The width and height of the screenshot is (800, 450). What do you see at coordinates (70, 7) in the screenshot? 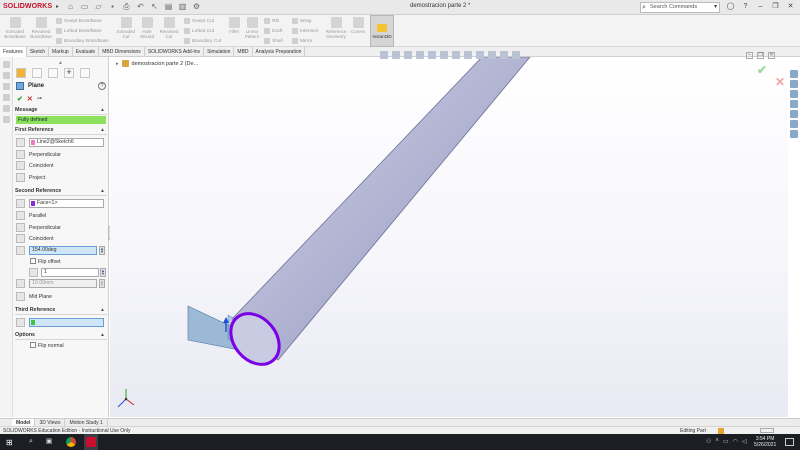
I see `home-icon: ⌂` at bounding box center [70, 7].